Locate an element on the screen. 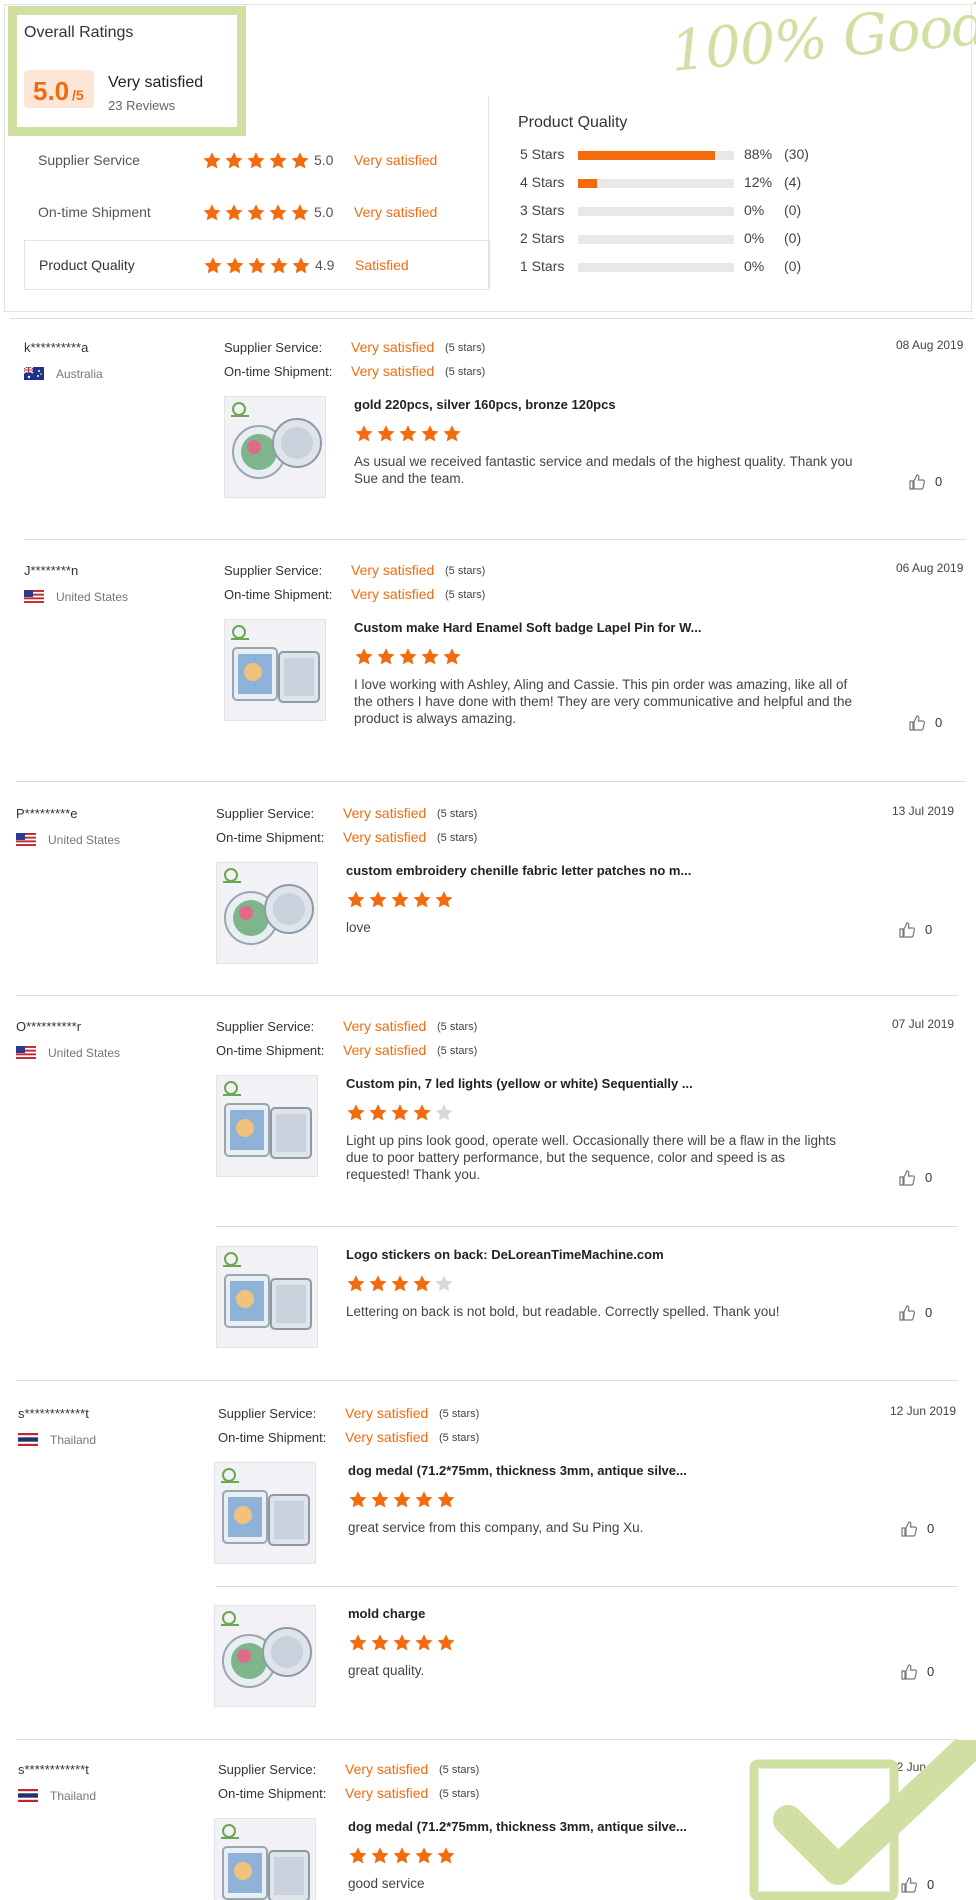 The width and height of the screenshot is (976, 1900). sub-rating-value: 5.0 is located at coordinates (324, 212).